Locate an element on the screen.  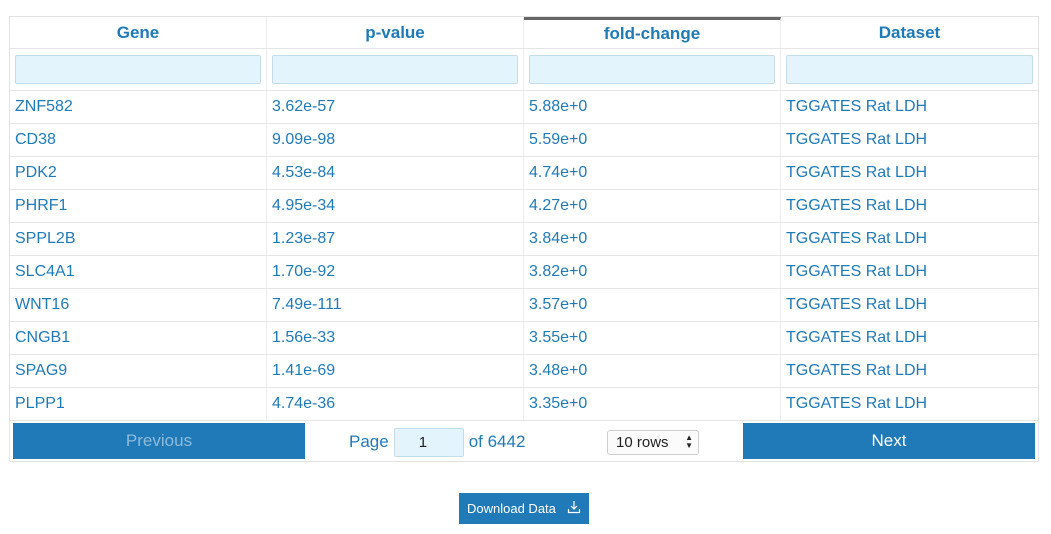
pvalue-cell: 4.53e-84 is located at coordinates (395, 173).